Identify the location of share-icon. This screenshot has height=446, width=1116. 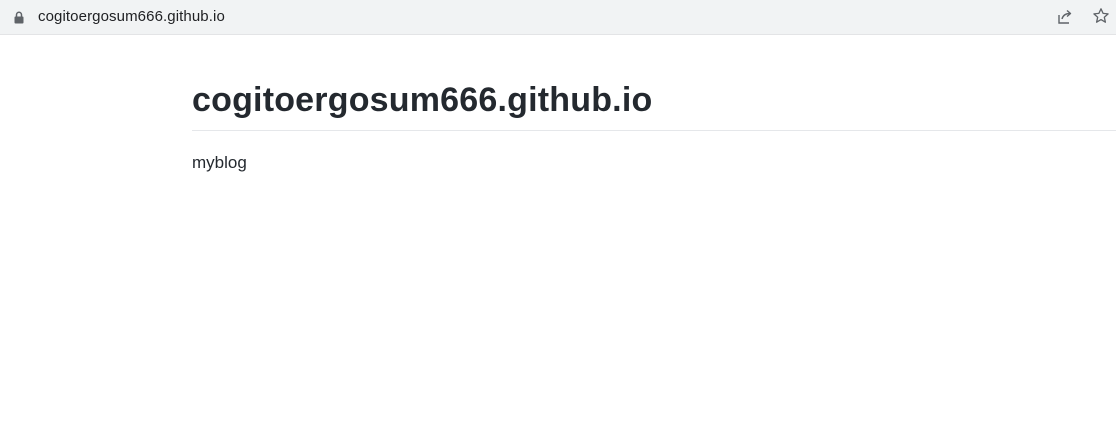
(1065, 17).